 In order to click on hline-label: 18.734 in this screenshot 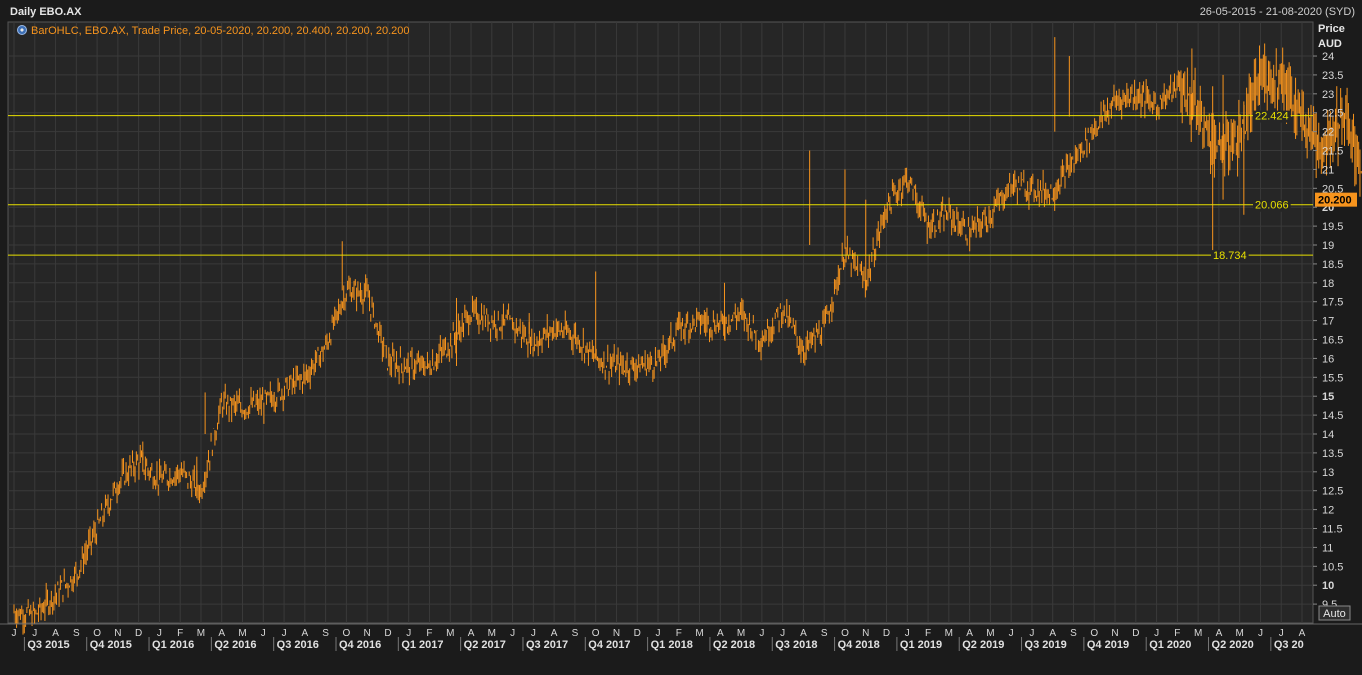, I will do `click(1230, 256)`.